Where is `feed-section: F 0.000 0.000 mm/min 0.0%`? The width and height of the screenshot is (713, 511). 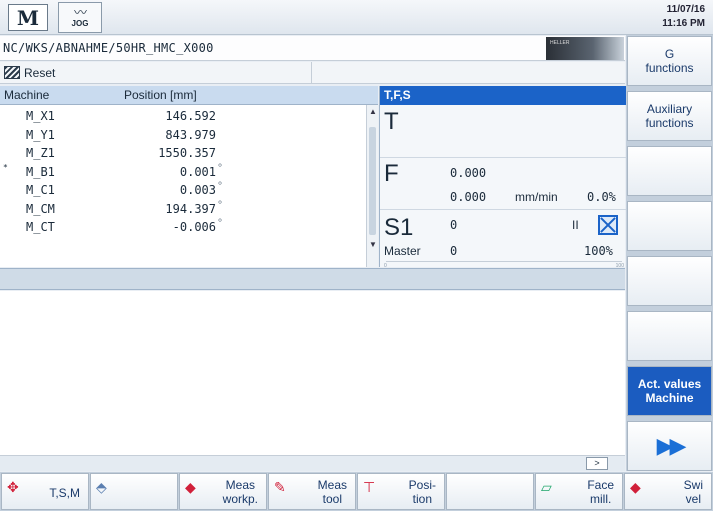 feed-section: F 0.000 0.000 mm/min 0.0% is located at coordinates (503, 184).